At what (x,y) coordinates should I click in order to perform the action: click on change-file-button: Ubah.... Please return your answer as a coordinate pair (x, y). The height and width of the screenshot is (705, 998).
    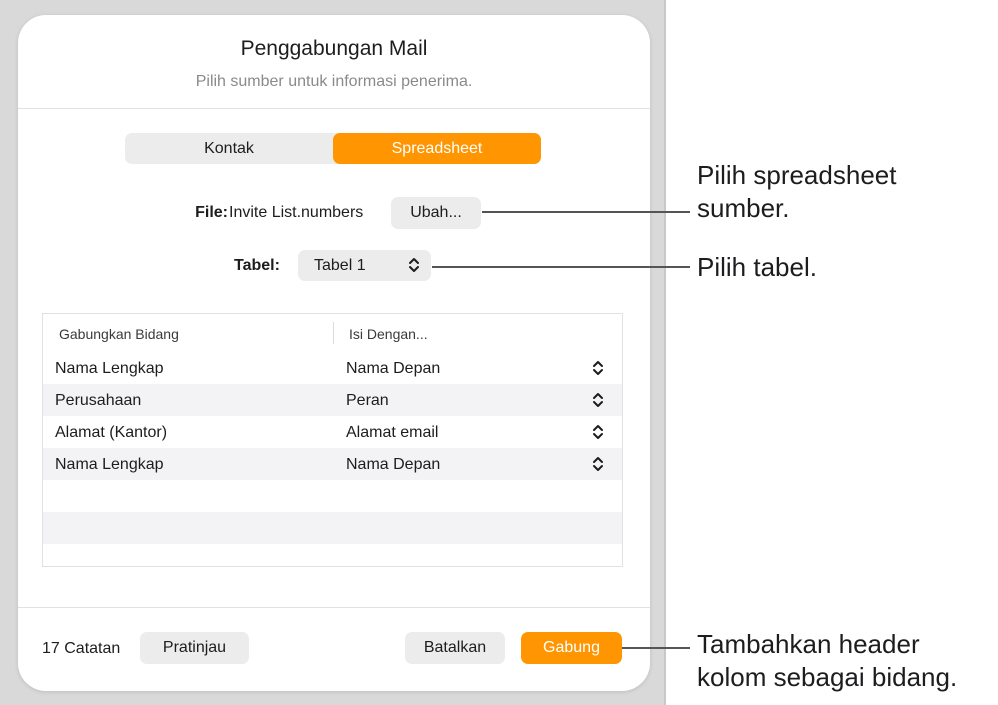
    Looking at the image, I should click on (436, 213).